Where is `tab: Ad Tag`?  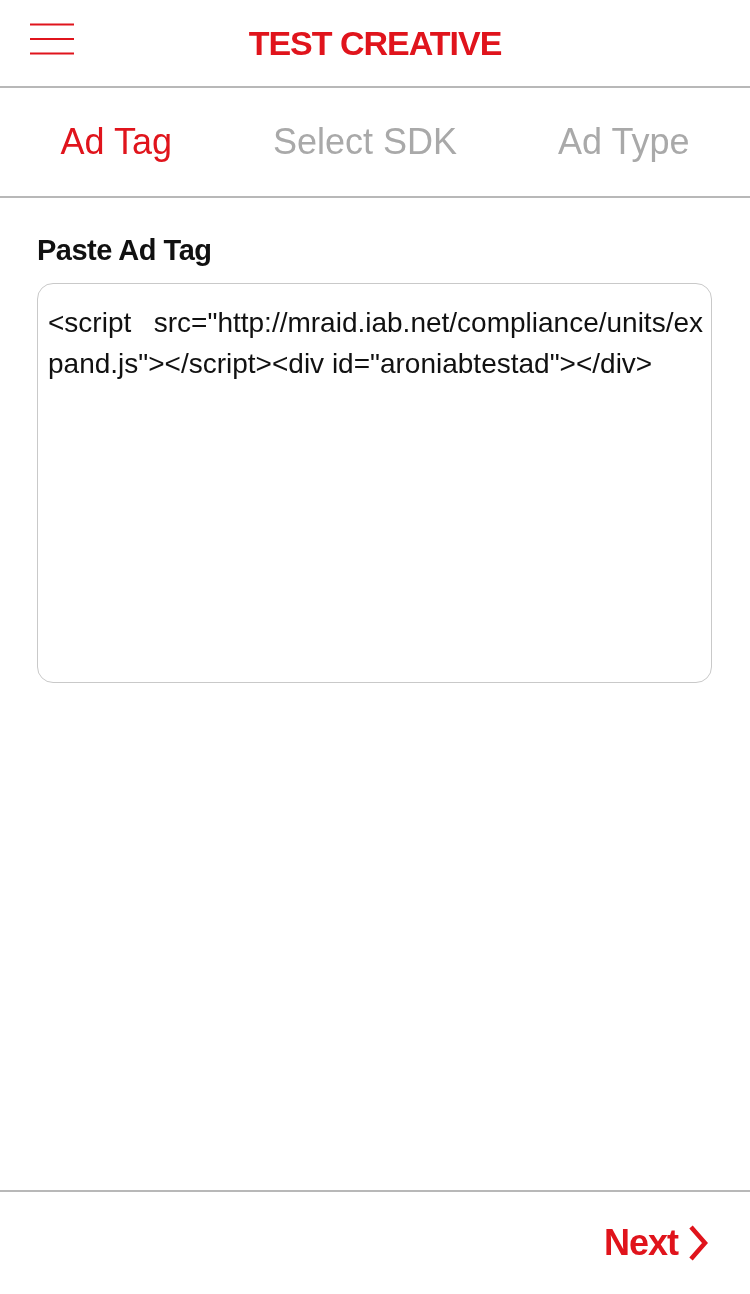
tab: Ad Tag is located at coordinates (116, 142).